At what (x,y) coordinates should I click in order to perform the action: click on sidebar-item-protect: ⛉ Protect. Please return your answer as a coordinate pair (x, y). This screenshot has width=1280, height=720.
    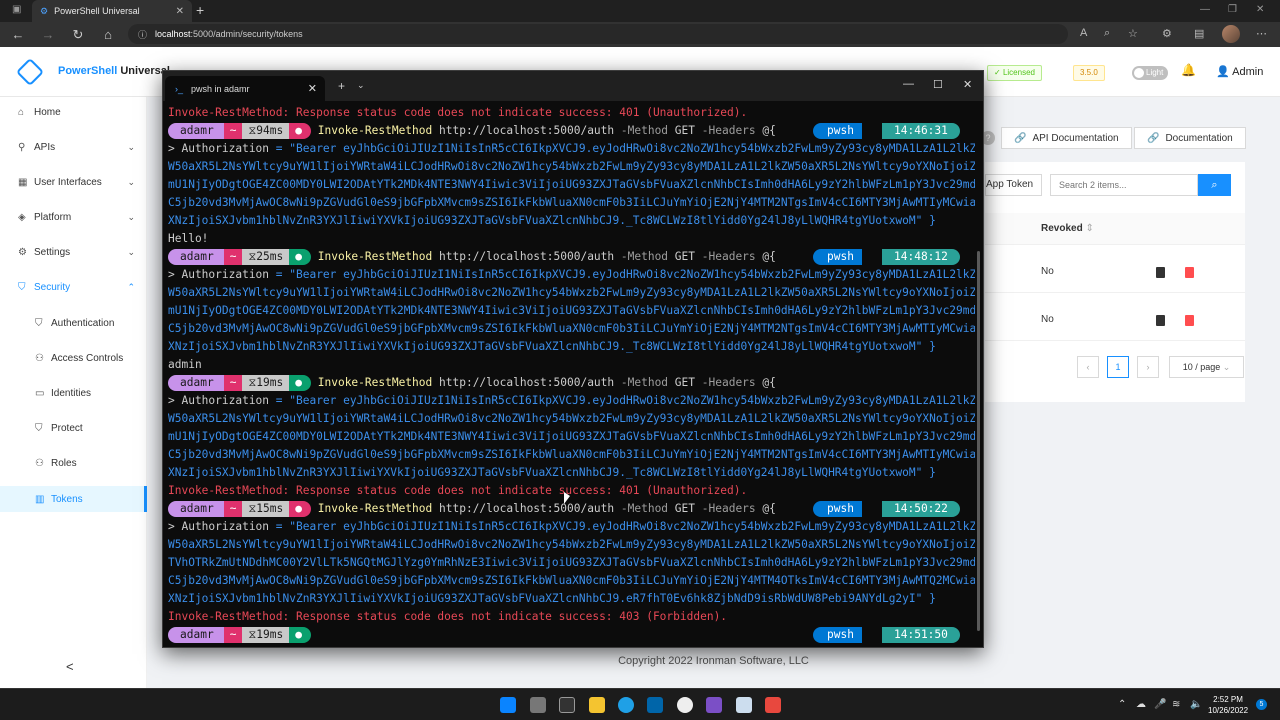
    Looking at the image, I should click on (73, 428).